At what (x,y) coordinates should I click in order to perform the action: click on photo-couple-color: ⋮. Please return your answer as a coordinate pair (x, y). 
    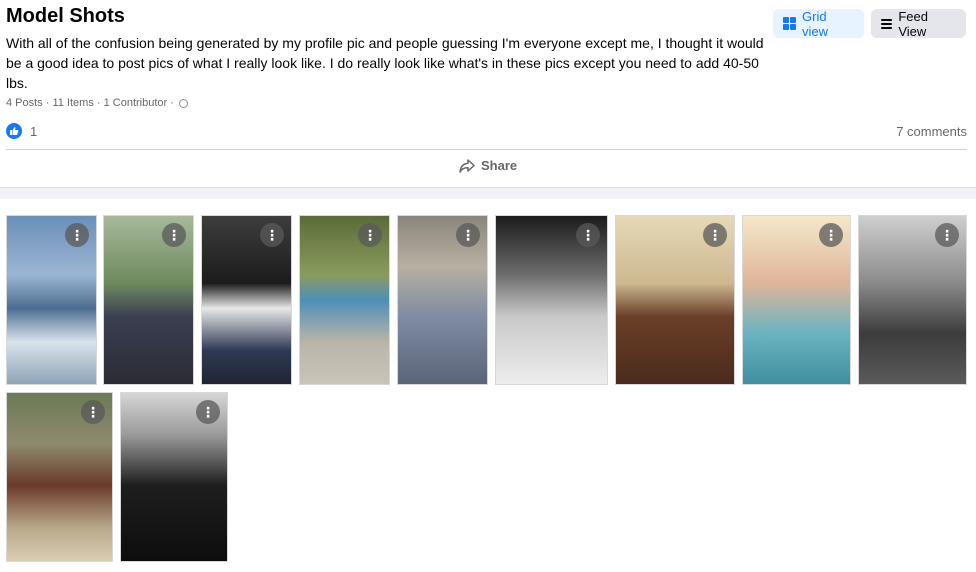
    Looking at the image, I should click on (796, 300).